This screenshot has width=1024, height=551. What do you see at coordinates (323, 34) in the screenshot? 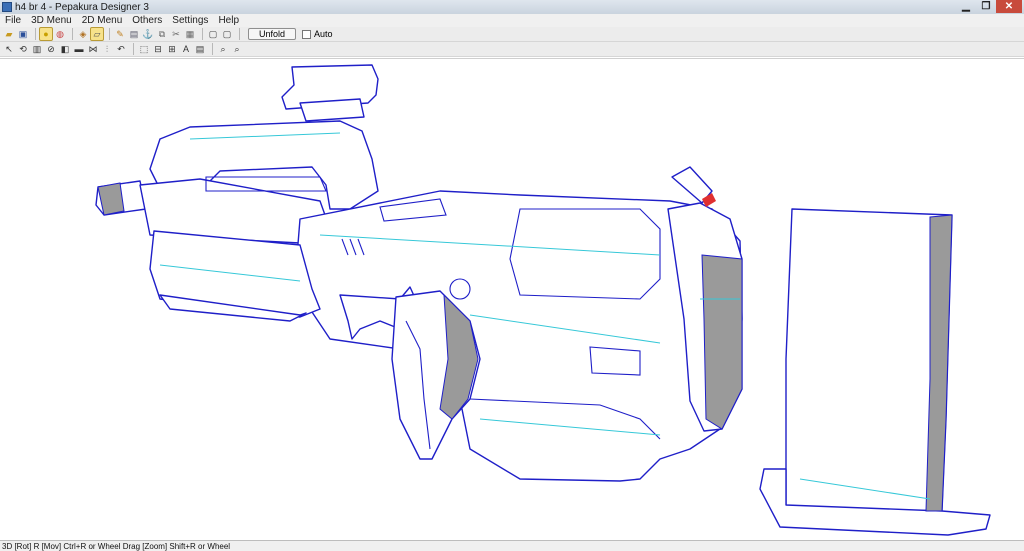
I see `auto-label: Auto` at bounding box center [323, 34].